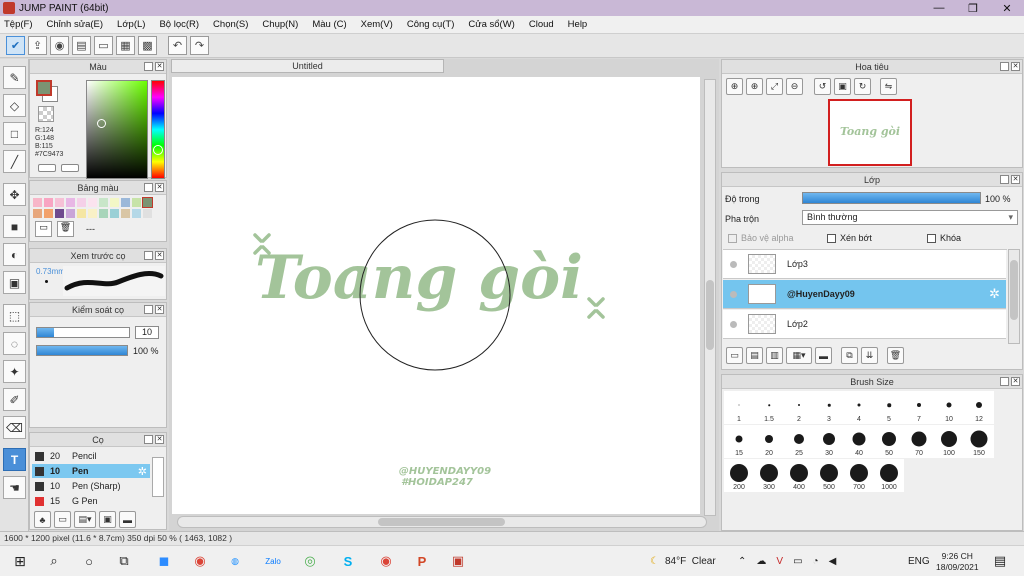  Describe the element at coordinates (230, 24) in the screenshot. I see `menu-select: Chọn(S)` at that location.